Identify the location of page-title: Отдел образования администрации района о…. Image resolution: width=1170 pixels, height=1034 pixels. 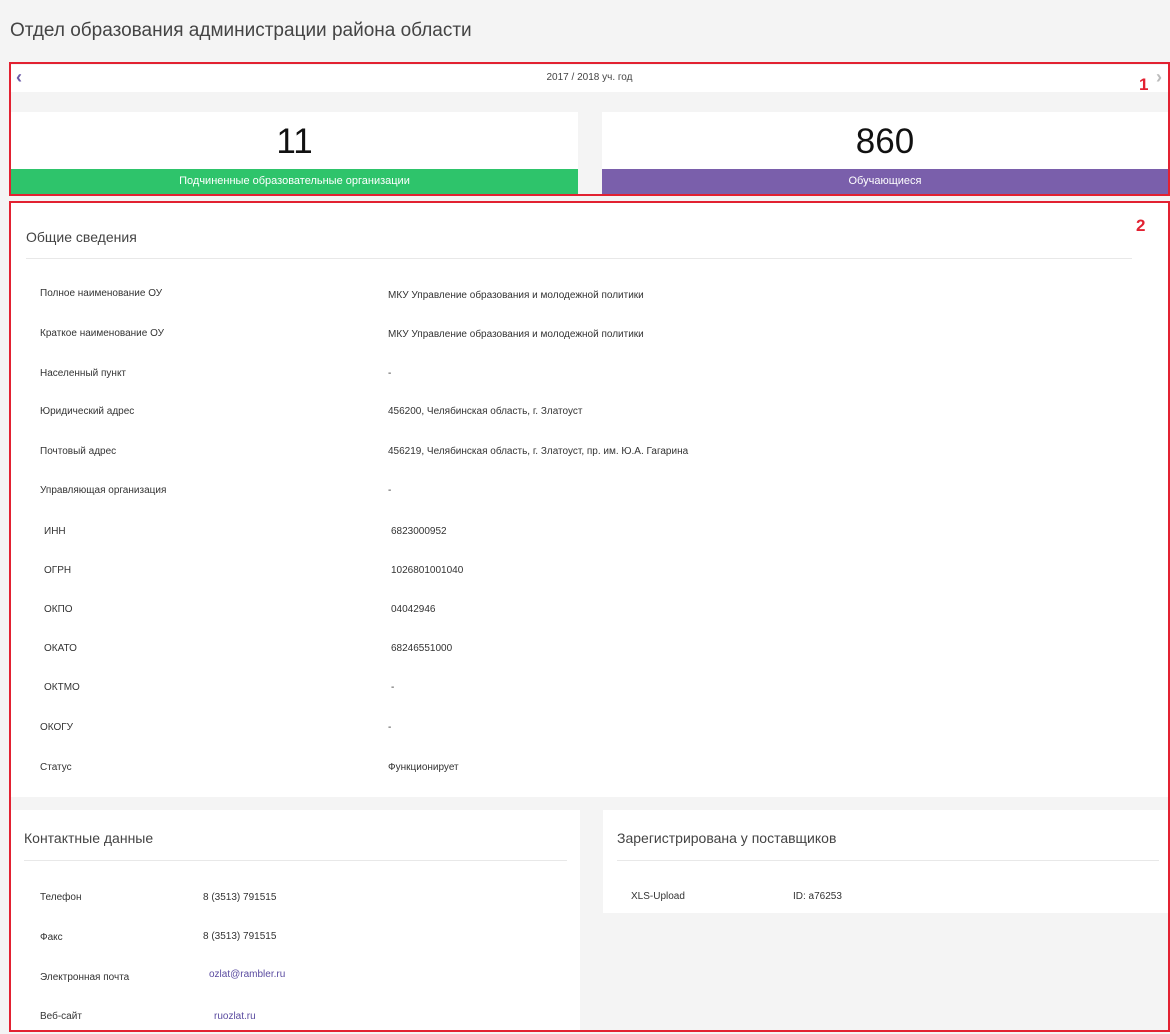
(241, 30).